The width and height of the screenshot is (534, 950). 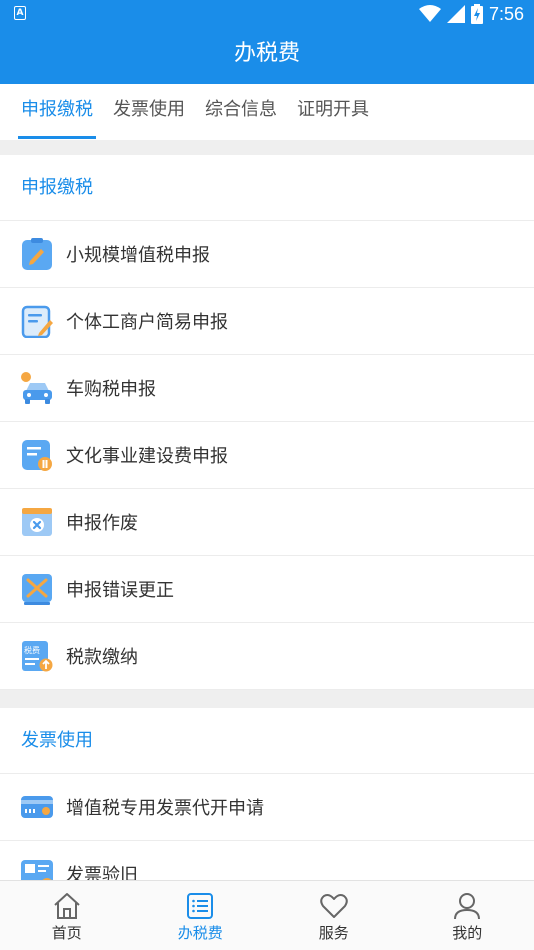 I want to click on status-bar: A 7:56, so click(x=267, y=14).